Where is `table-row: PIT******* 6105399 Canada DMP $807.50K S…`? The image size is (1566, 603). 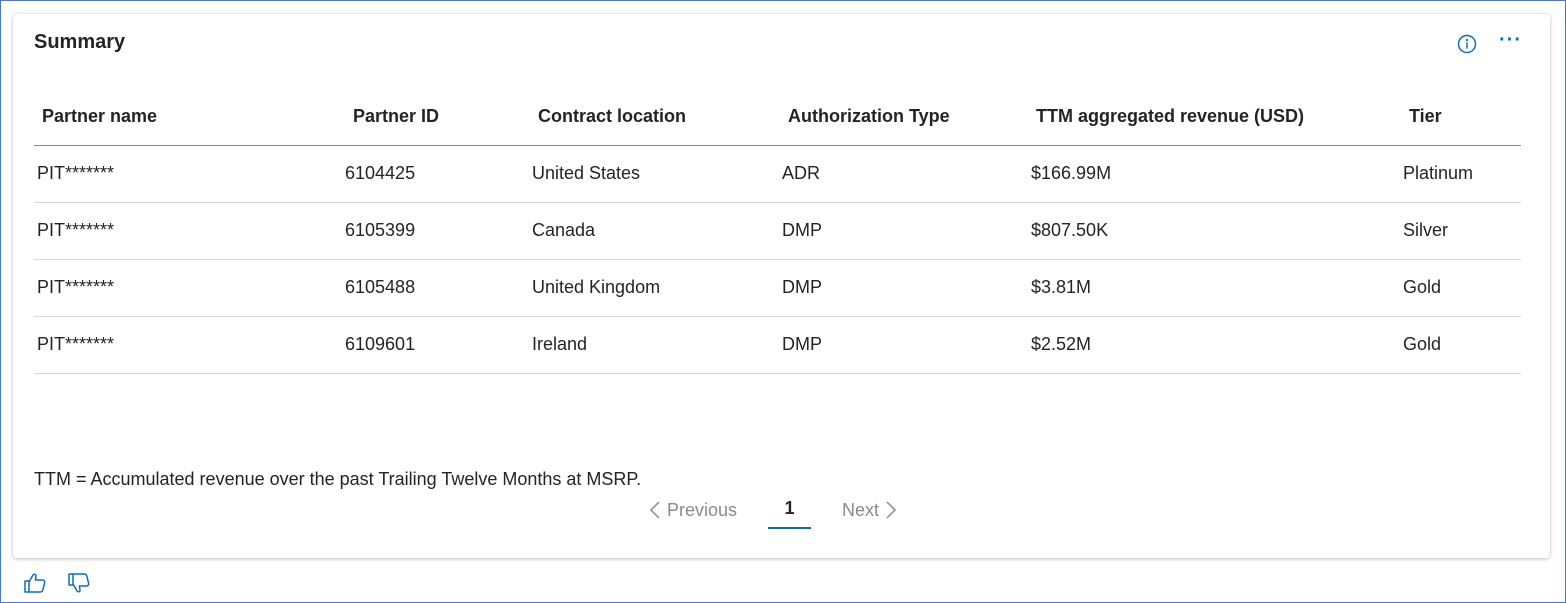
table-row: PIT******* 6105399 Canada DMP $807.50K S… is located at coordinates (777, 231).